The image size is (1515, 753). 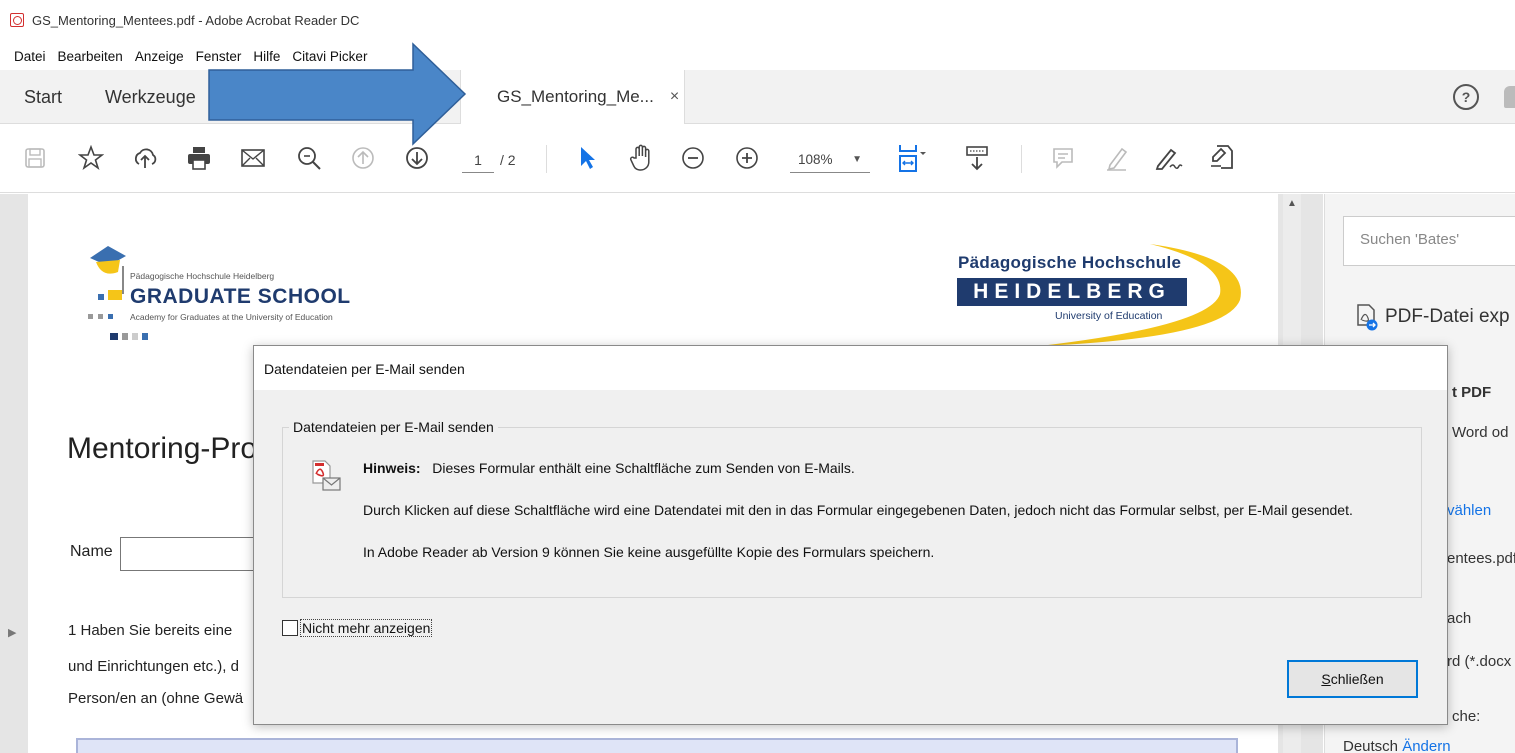 What do you see at coordinates (43, 97) in the screenshot?
I see `tab-start: Start` at bounding box center [43, 97].